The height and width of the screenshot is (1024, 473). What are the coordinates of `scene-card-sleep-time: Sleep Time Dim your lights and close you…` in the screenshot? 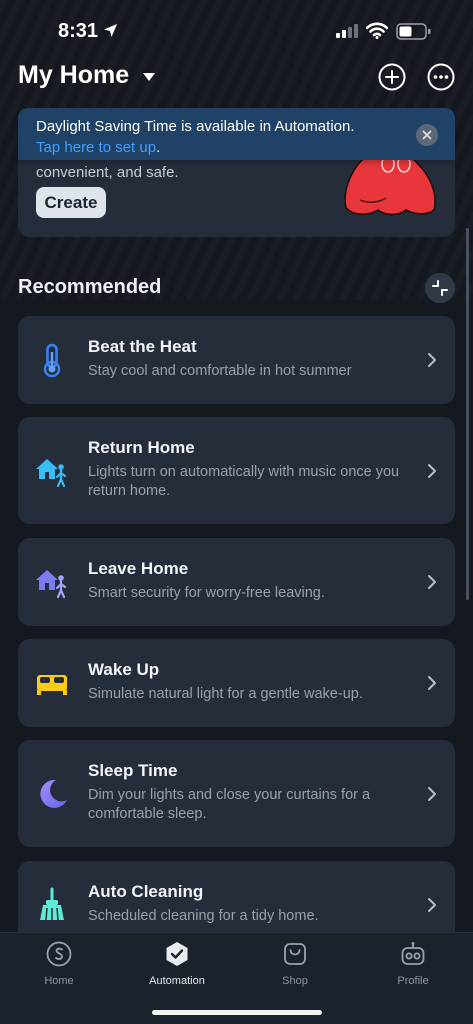 It's located at (236, 793).